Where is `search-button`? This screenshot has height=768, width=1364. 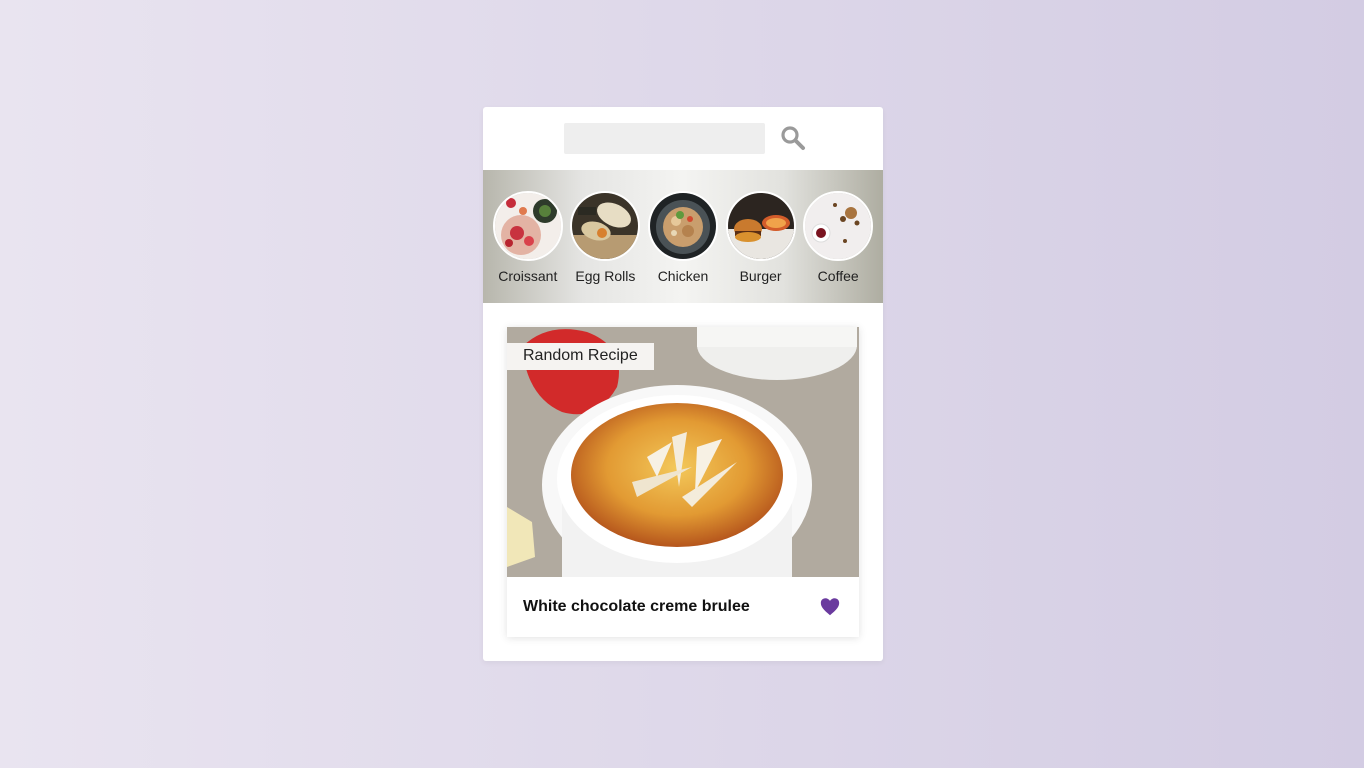
search-button is located at coordinates (793, 138).